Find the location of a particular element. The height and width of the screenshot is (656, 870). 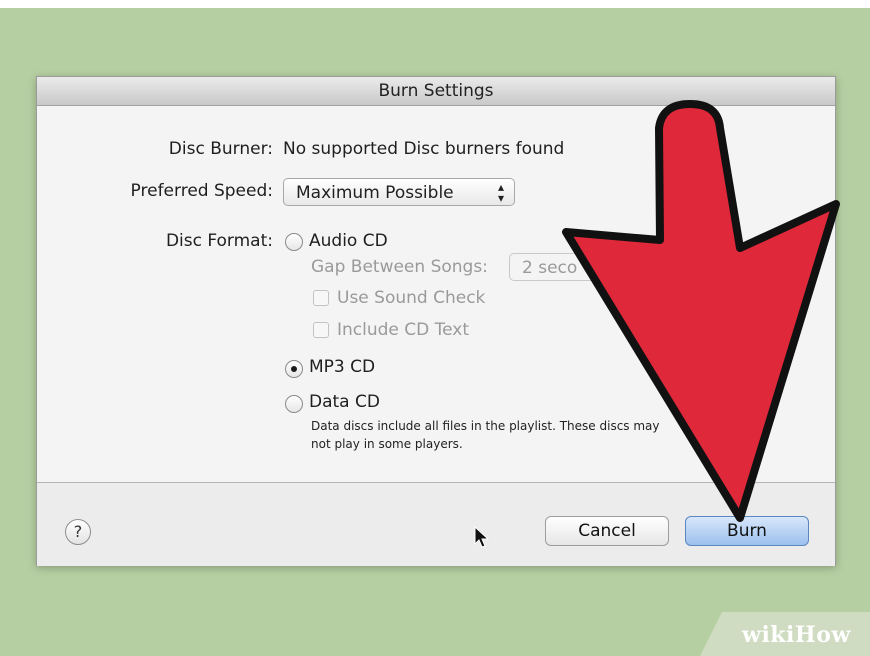

wikihow-watermark: wikiHow is located at coordinates (796, 635).